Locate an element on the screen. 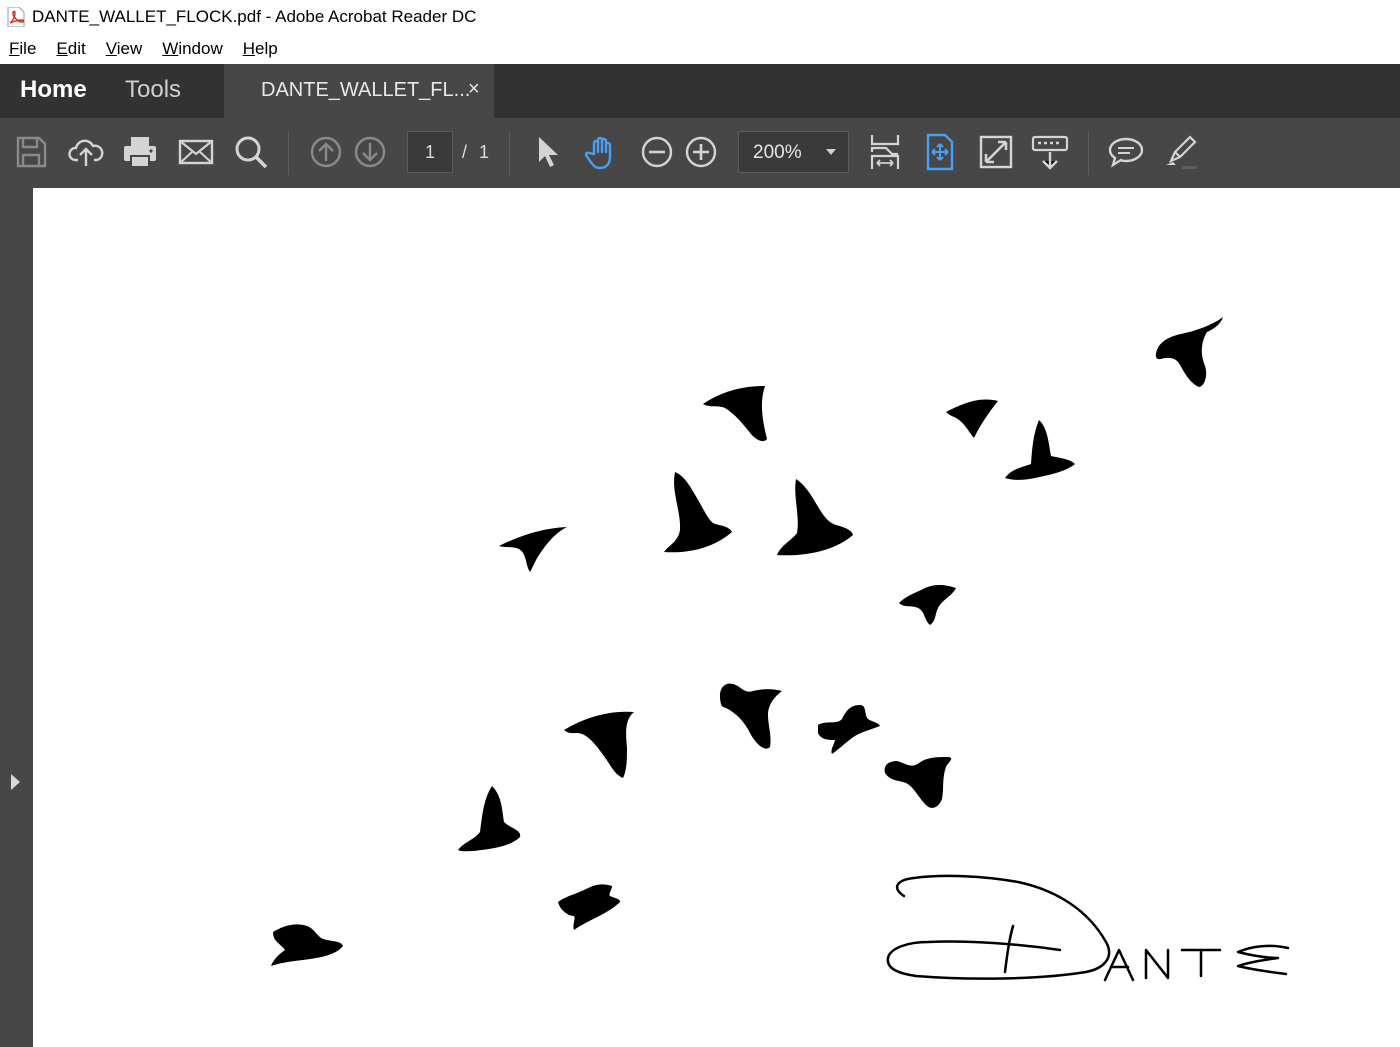  menu-window-accel: W is located at coordinates (170, 48).